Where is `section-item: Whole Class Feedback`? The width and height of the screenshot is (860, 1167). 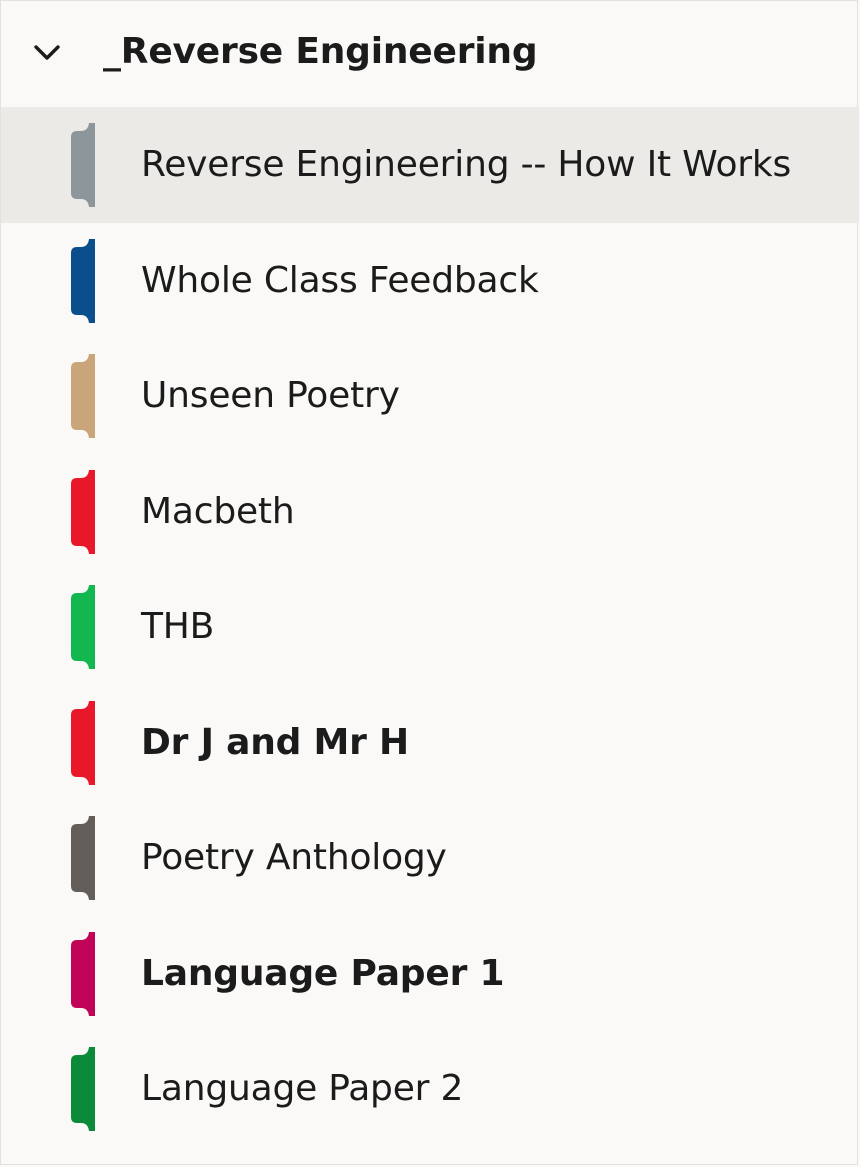
section-item: Whole Class Feedback is located at coordinates (430, 281).